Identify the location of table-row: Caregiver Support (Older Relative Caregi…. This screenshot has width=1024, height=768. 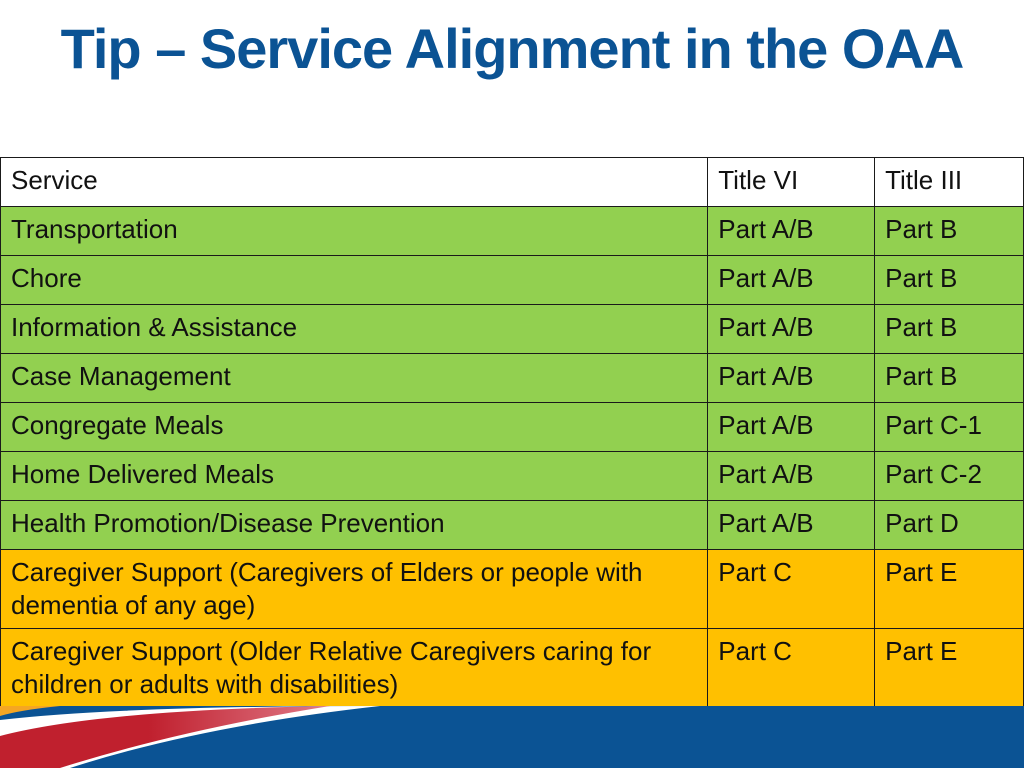
(512, 668).